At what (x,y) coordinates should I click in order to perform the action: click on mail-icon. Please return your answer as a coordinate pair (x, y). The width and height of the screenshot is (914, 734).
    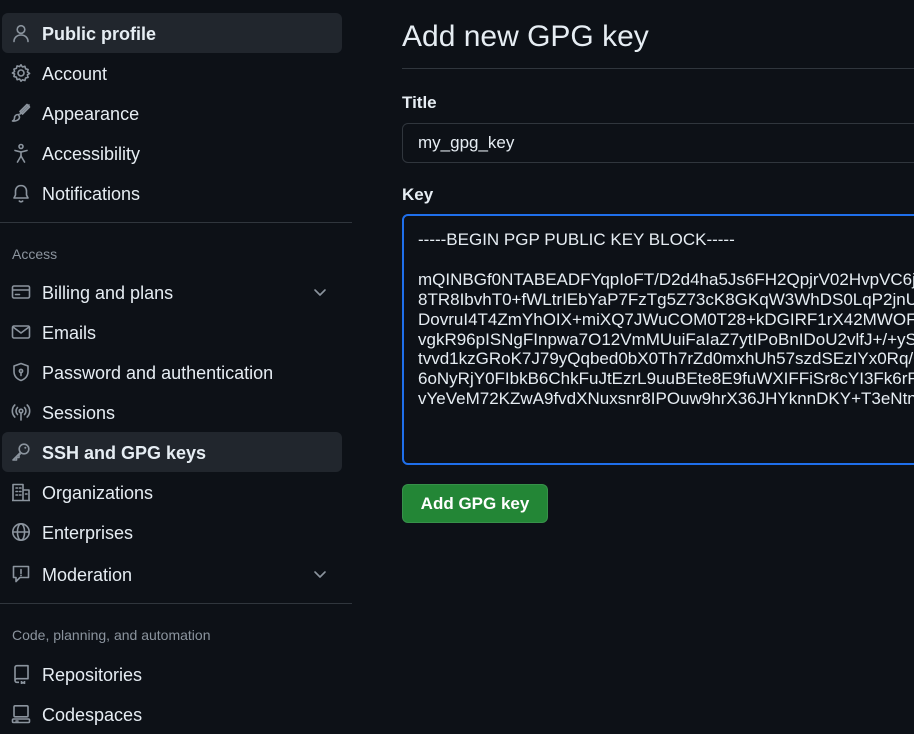
    Looking at the image, I should click on (21, 332).